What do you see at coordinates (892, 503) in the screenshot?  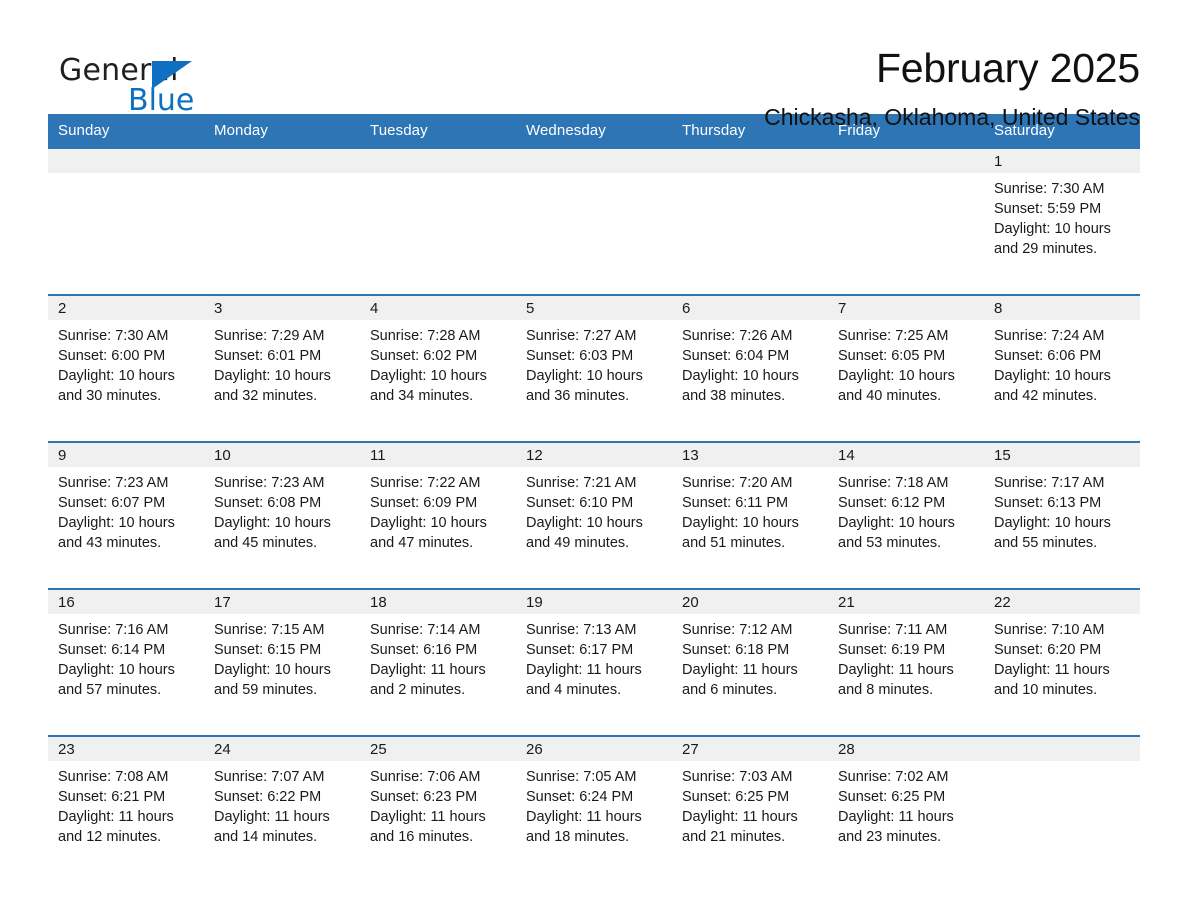 I see `sunset-time: Sunset: 6:12 PM` at bounding box center [892, 503].